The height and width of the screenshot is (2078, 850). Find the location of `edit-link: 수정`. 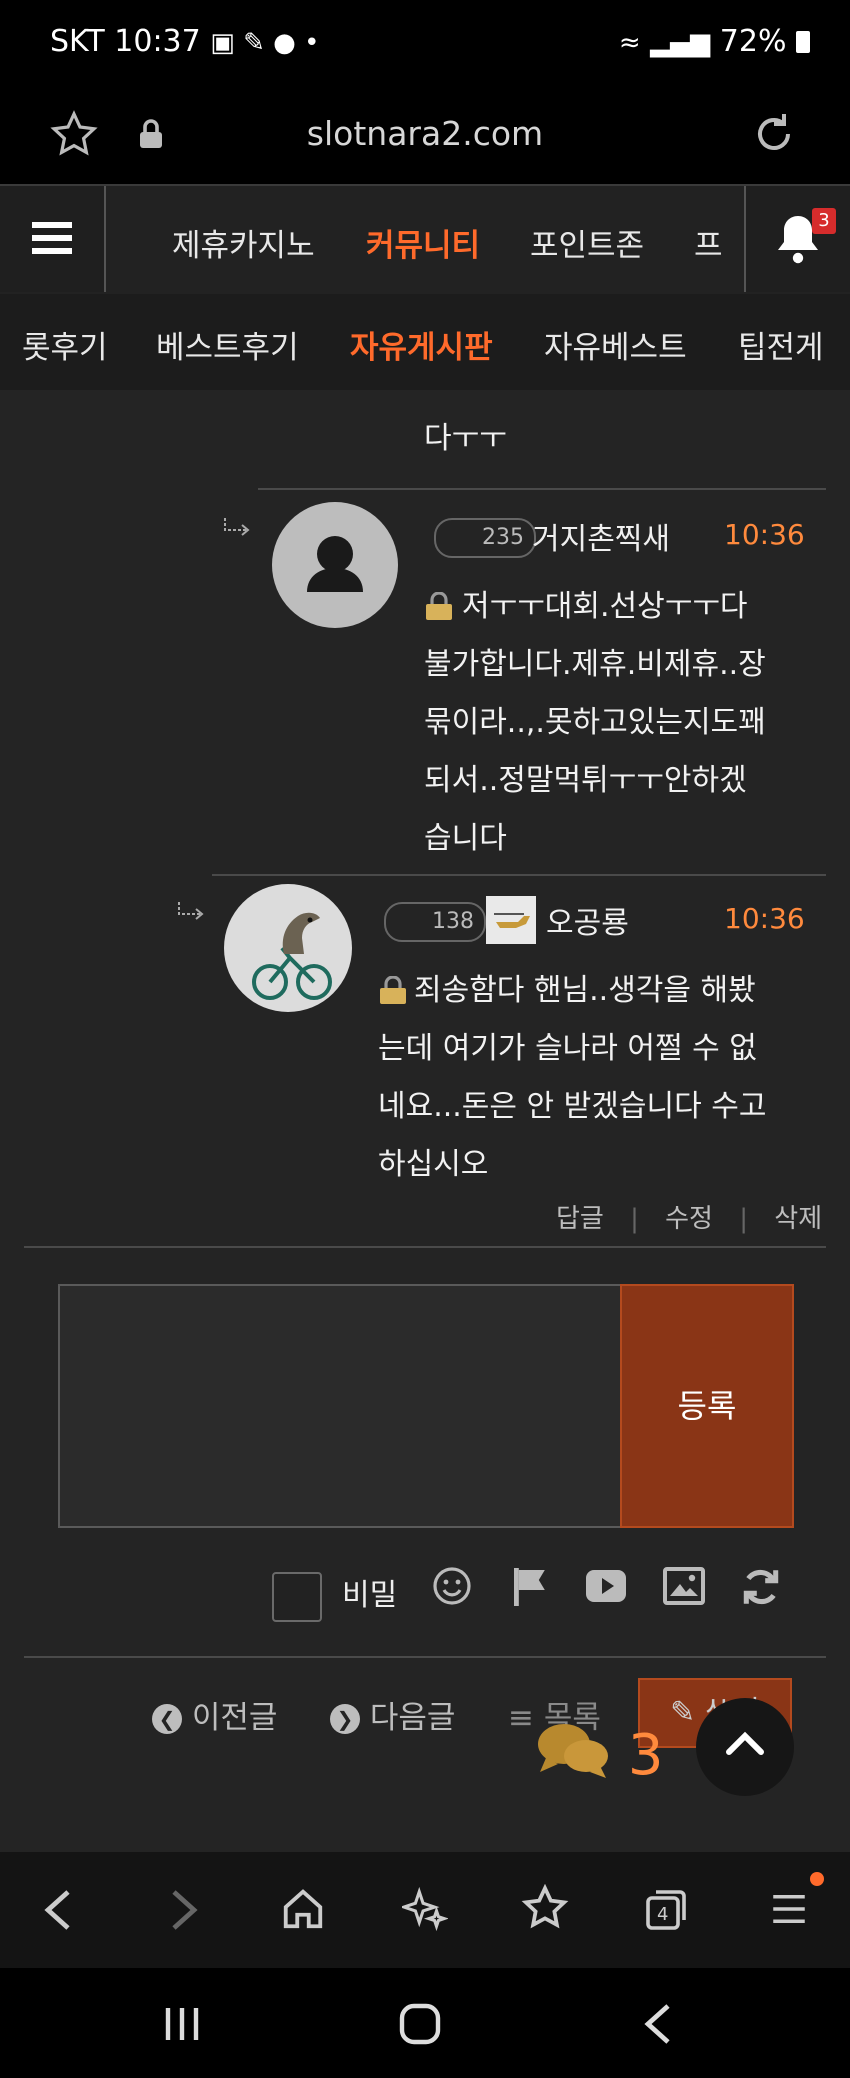

edit-link: 수정 is located at coordinates (689, 1219).